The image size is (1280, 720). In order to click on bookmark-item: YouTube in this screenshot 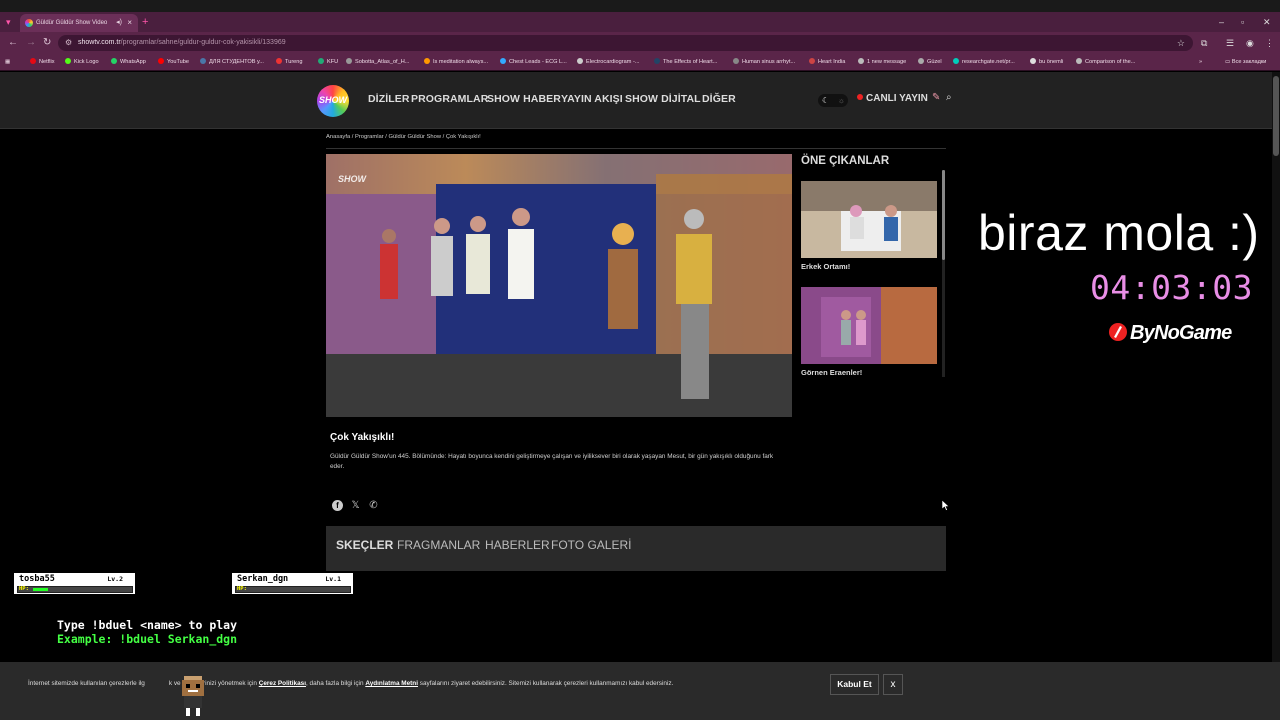, I will do `click(173, 62)`.